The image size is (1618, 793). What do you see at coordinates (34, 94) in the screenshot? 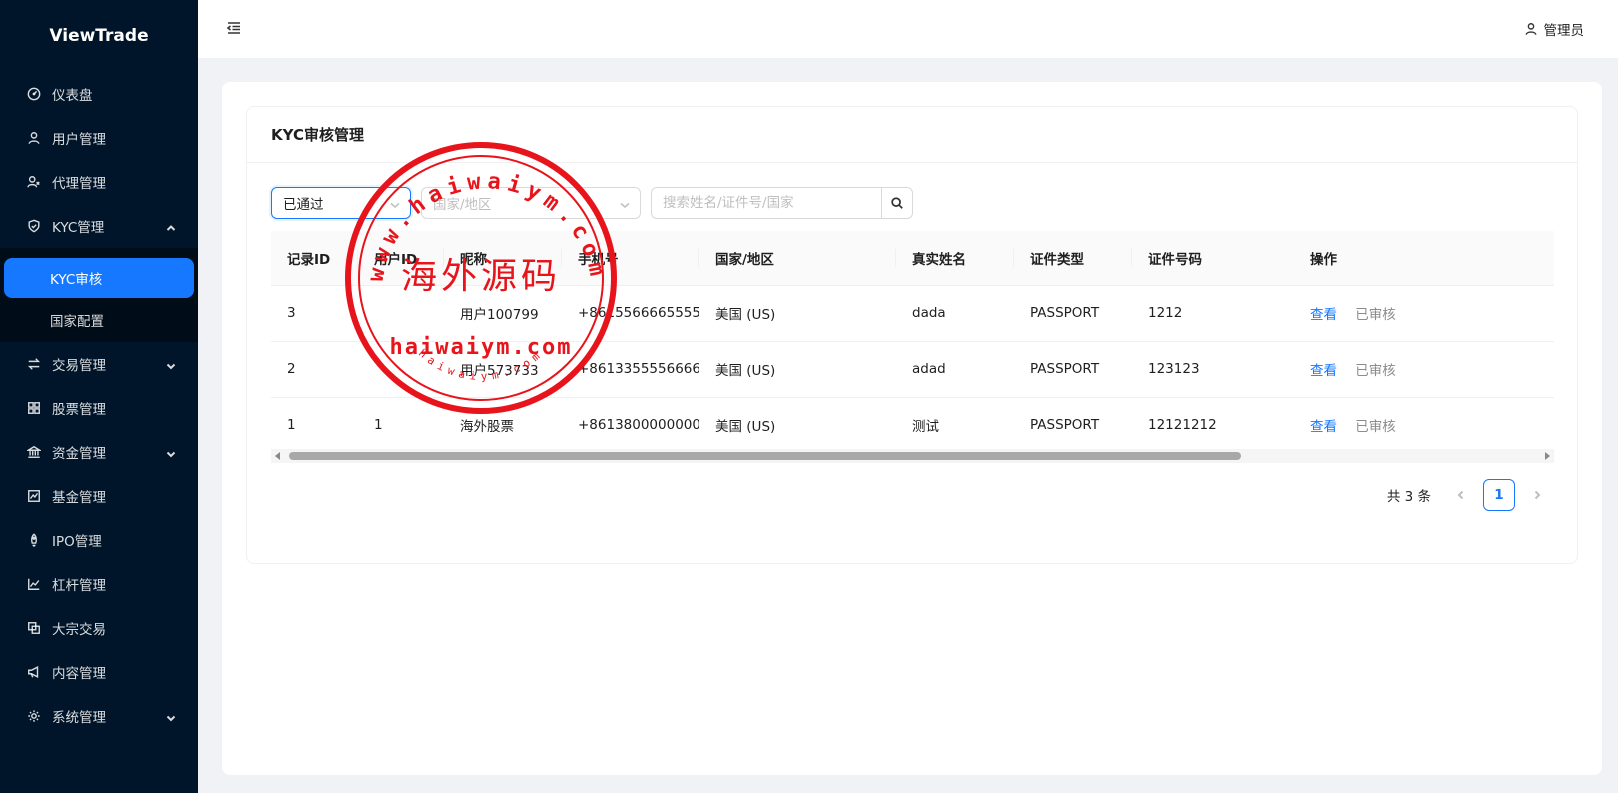
I see `dashboard-icon` at bounding box center [34, 94].